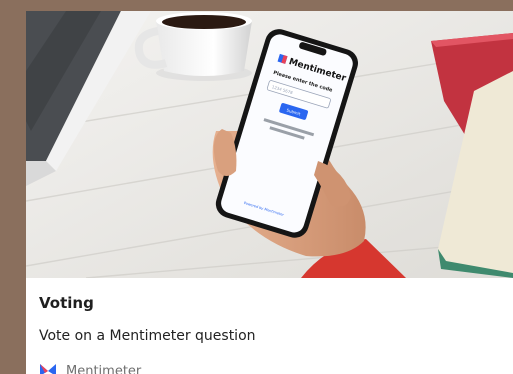 The height and width of the screenshot is (374, 513). What do you see at coordinates (66, 303) in the screenshot?
I see `card-title: Voting` at bounding box center [66, 303].